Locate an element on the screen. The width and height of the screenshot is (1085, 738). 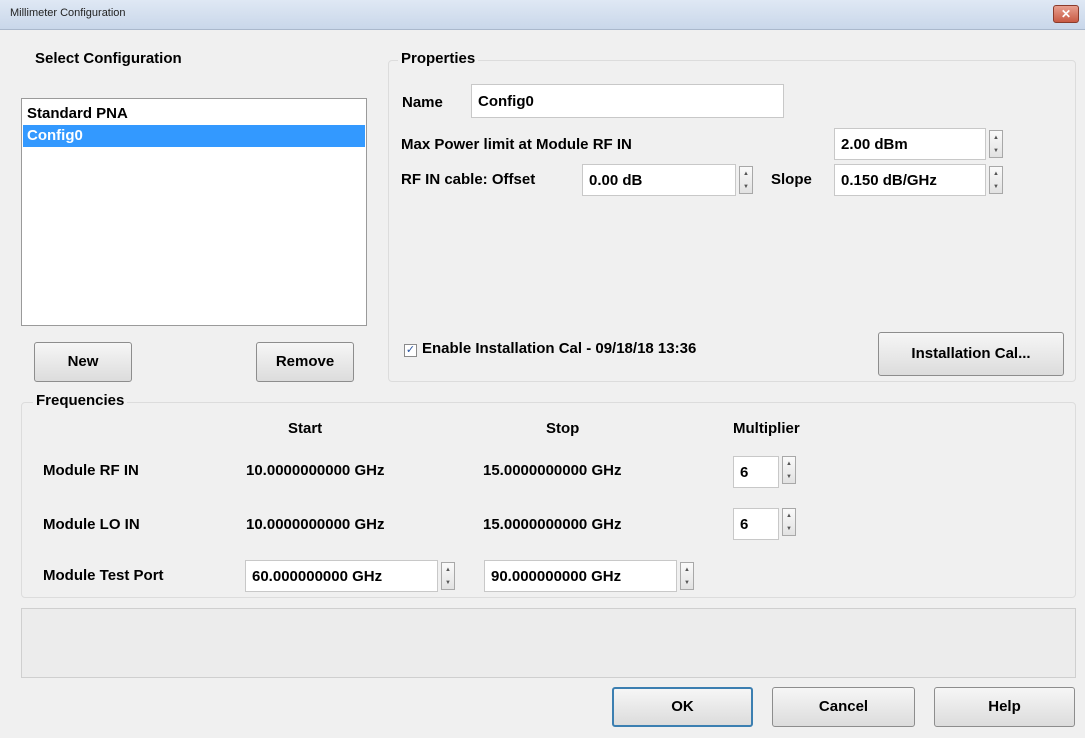
module-rf-in-multiplier-spinner: ▲ ▼ is located at coordinates (789, 470).